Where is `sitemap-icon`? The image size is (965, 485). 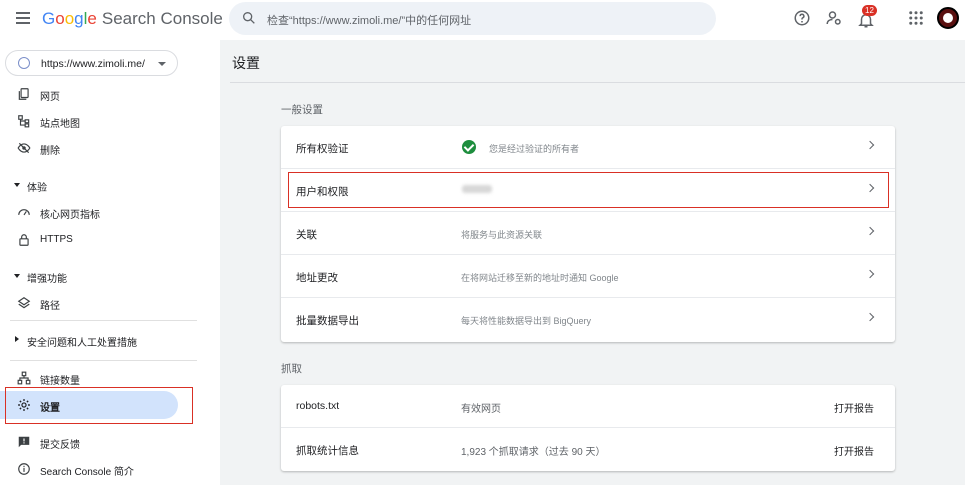 sitemap-icon is located at coordinates (24, 121).